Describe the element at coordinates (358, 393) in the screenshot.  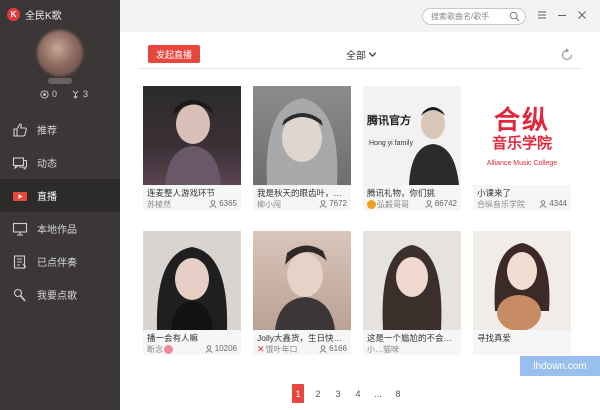
I see `page-button-4: 4` at that location.